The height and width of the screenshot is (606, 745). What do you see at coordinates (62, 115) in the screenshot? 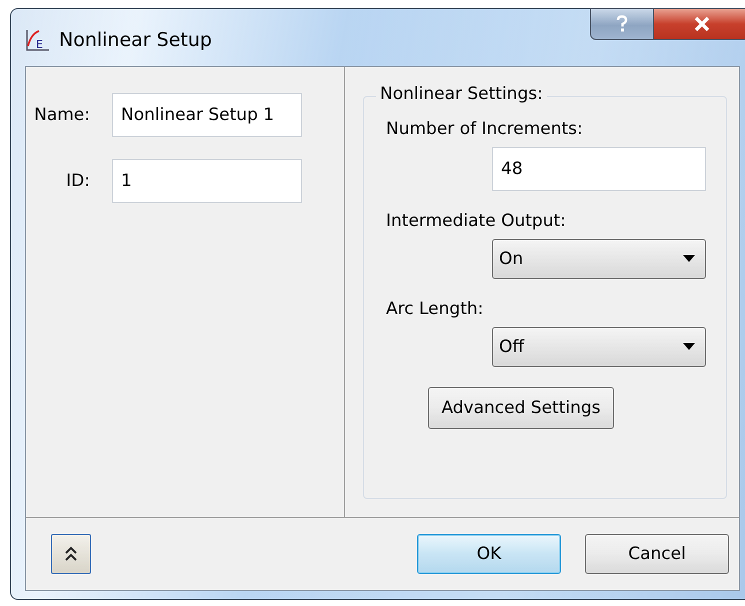
I see `field-label: Name:` at bounding box center [62, 115].